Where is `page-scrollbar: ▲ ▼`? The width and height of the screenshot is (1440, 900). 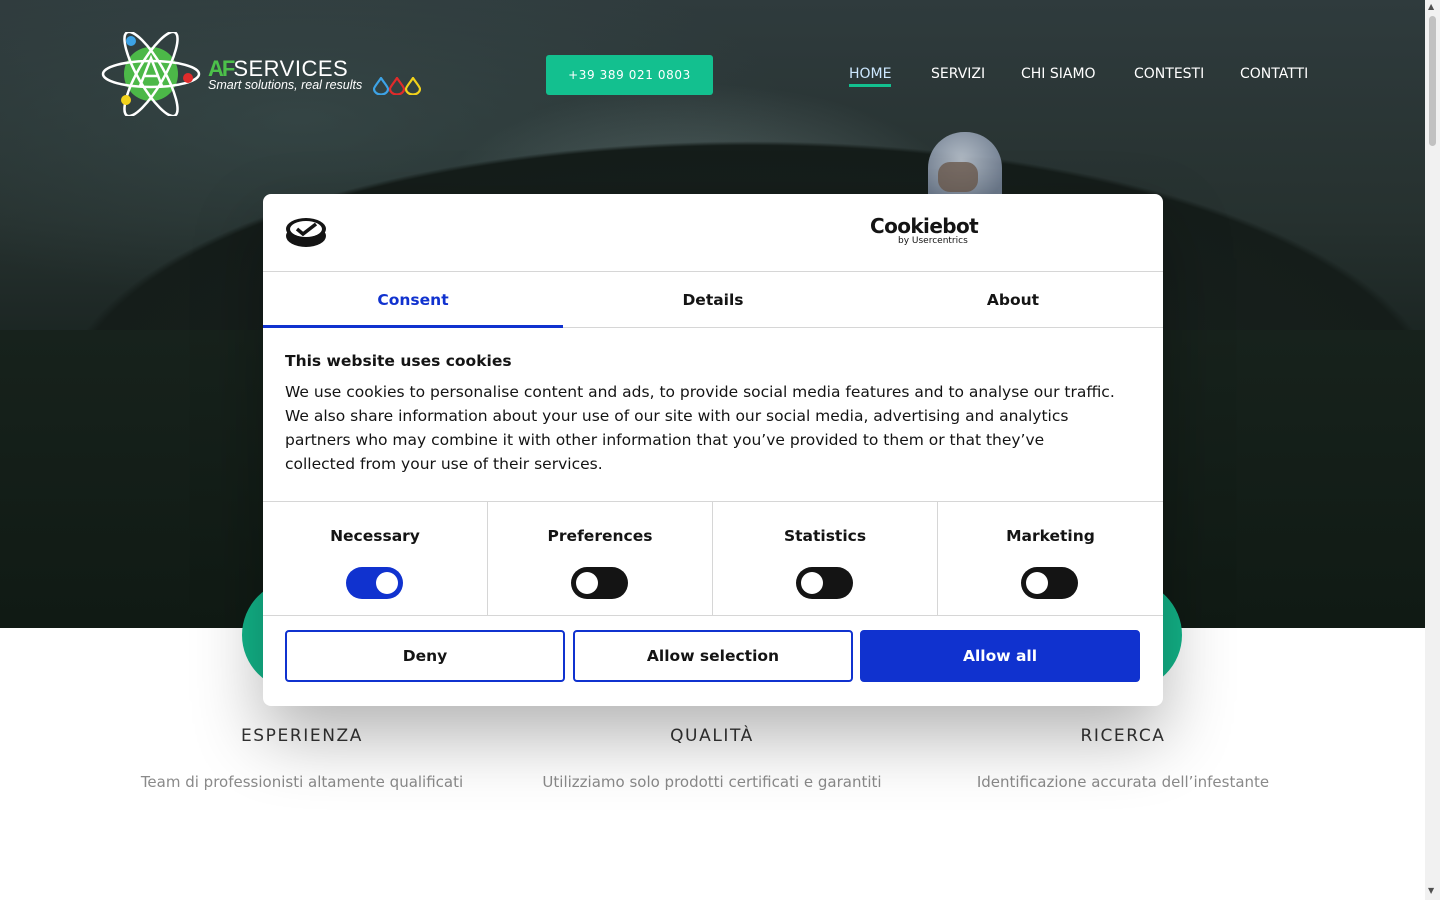
page-scrollbar: ▲ ▼ is located at coordinates (1432, 450).